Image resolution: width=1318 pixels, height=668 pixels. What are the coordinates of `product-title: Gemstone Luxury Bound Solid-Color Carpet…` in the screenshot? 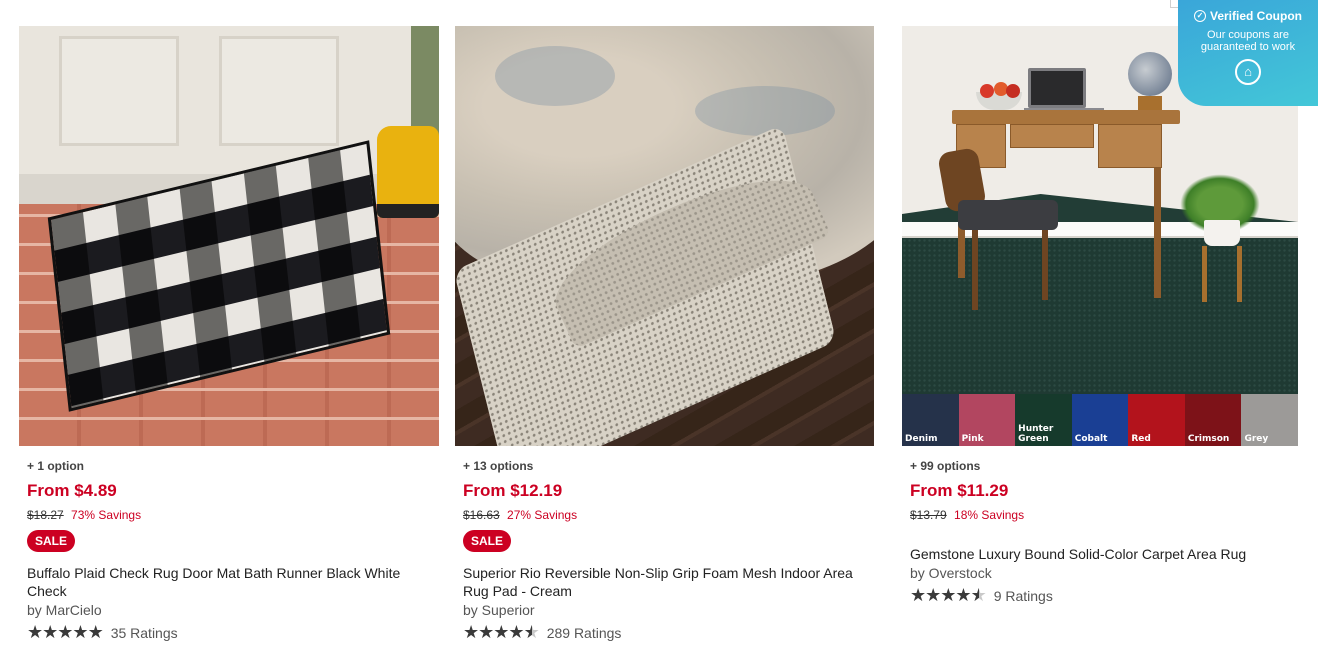 It's located at (1110, 554).